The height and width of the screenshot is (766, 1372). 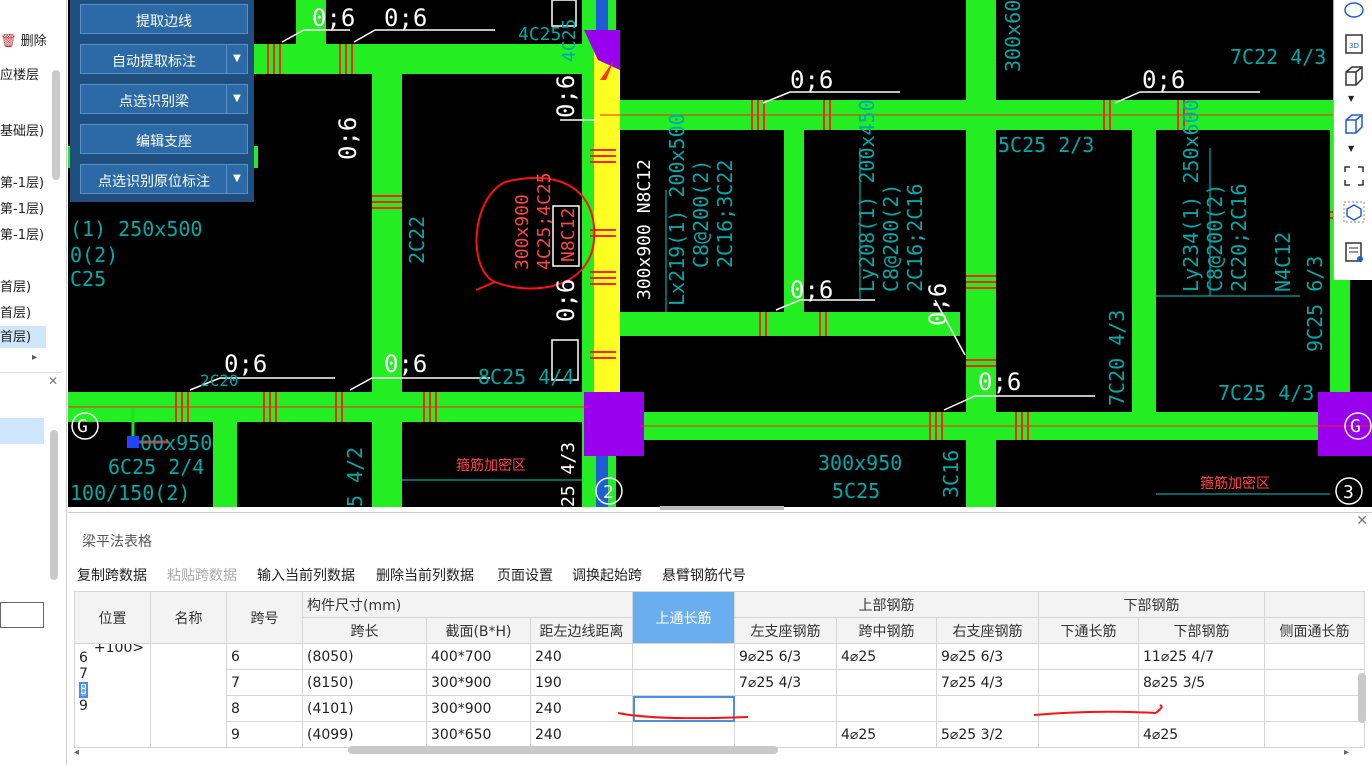 I want to click on col-header-position: 位置, so click(x=112, y=617).